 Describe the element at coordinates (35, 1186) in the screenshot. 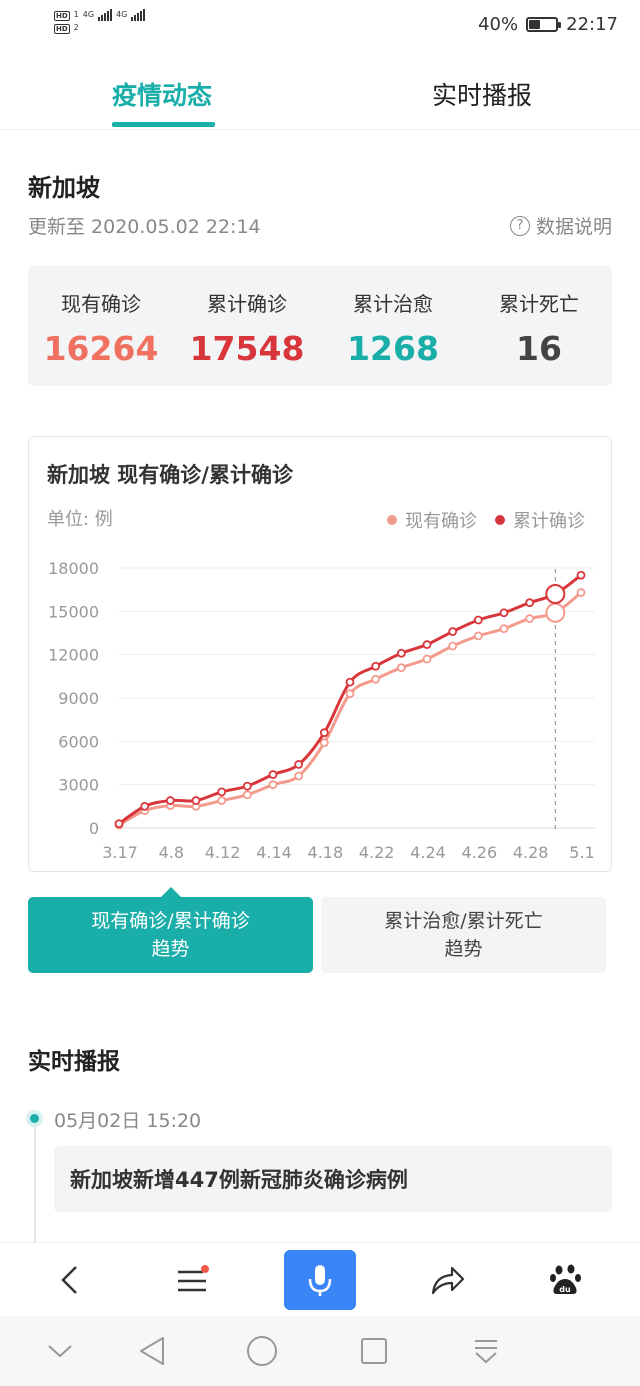

I see `timeline-line` at that location.